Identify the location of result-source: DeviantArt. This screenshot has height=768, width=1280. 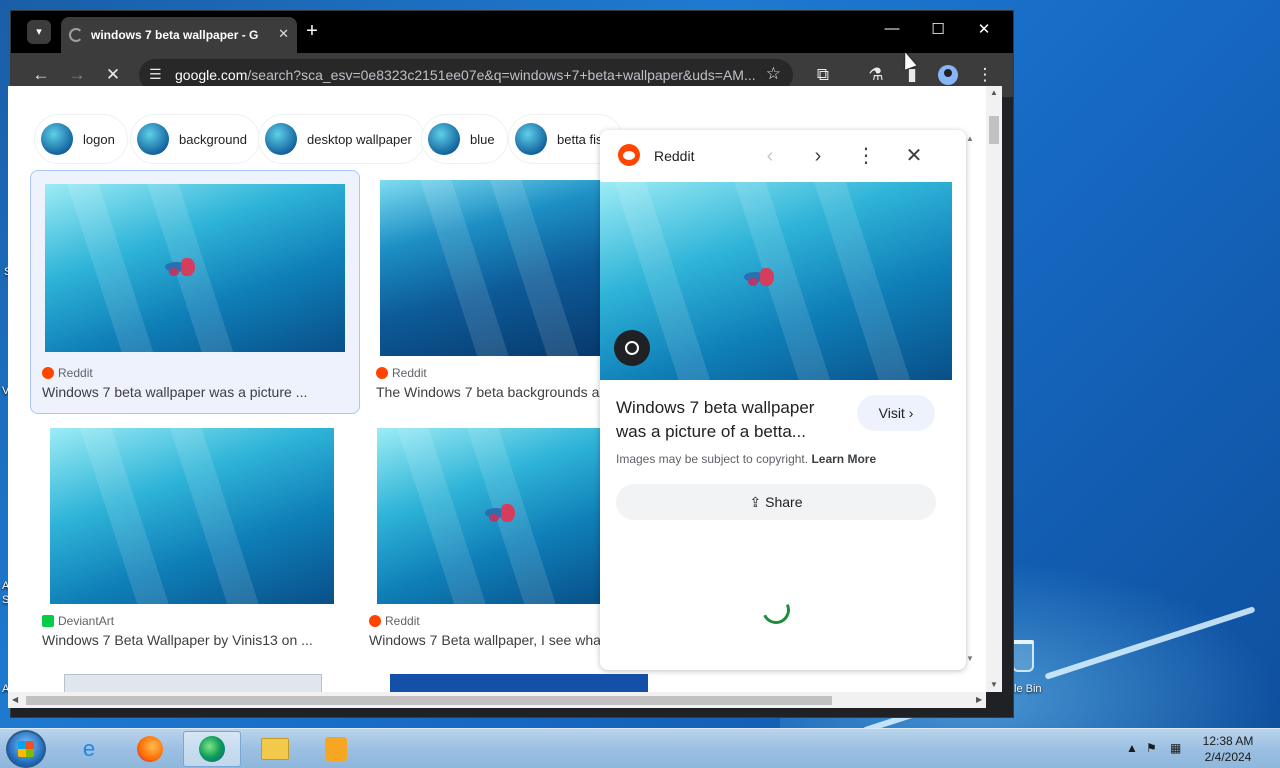
(78, 621).